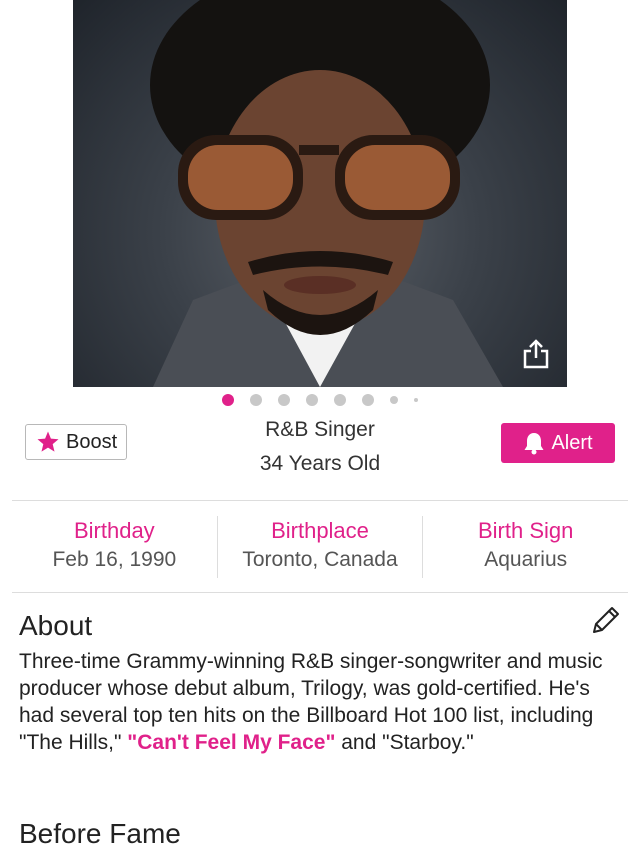 The width and height of the screenshot is (640, 855). Describe the element at coordinates (320, 559) in the screenshot. I see `birthplace-value: Toronto, Canada` at that location.